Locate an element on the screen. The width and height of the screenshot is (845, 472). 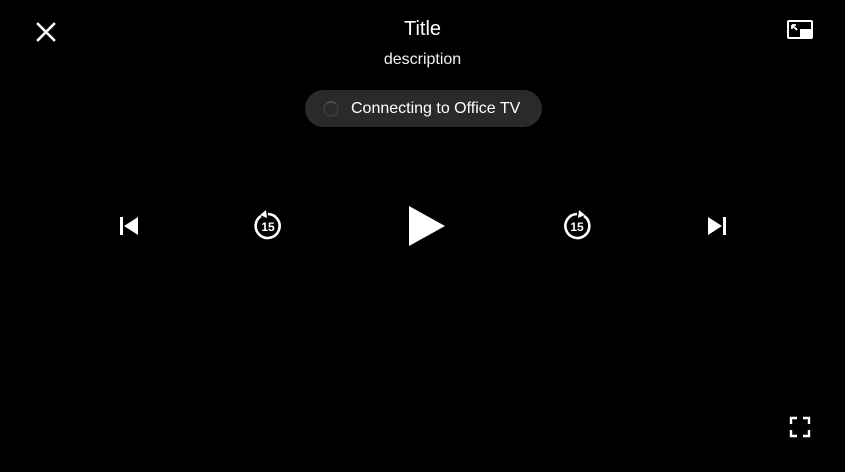
play-button is located at coordinates (427, 226).